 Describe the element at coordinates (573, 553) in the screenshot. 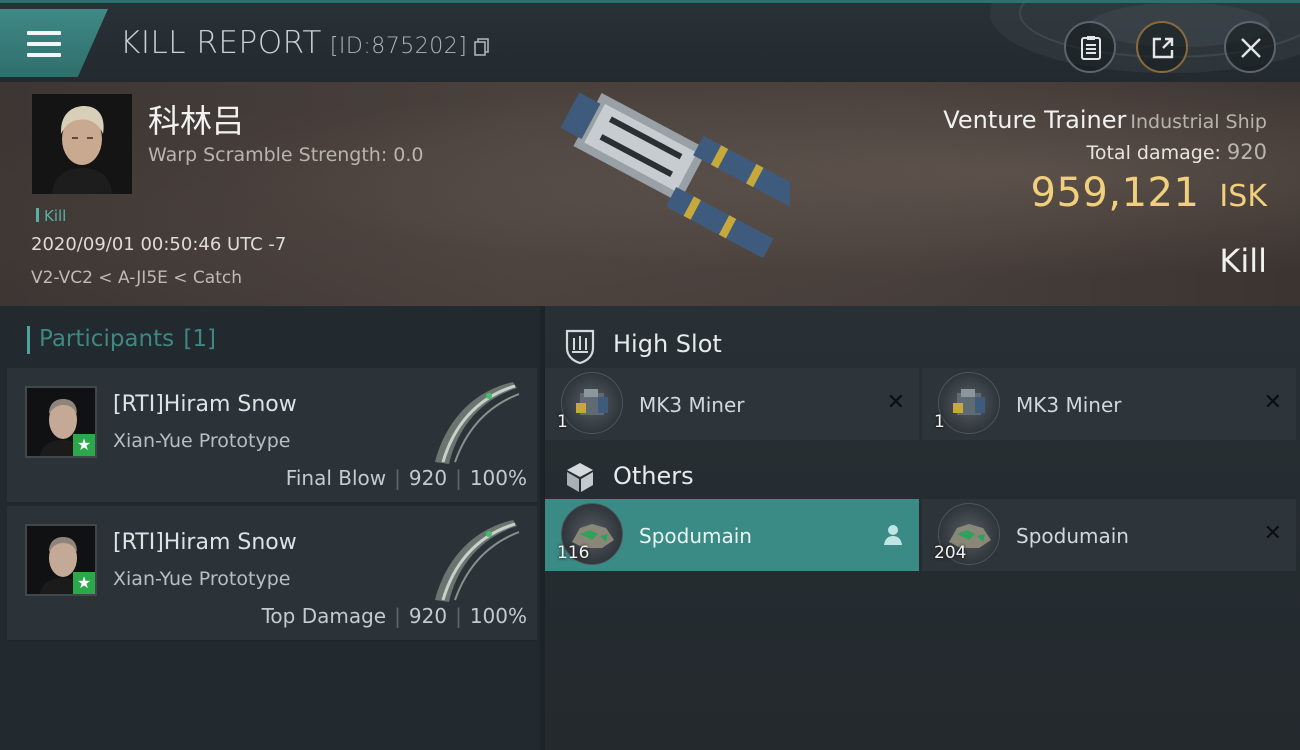

I see `item-quantity: 116` at that location.